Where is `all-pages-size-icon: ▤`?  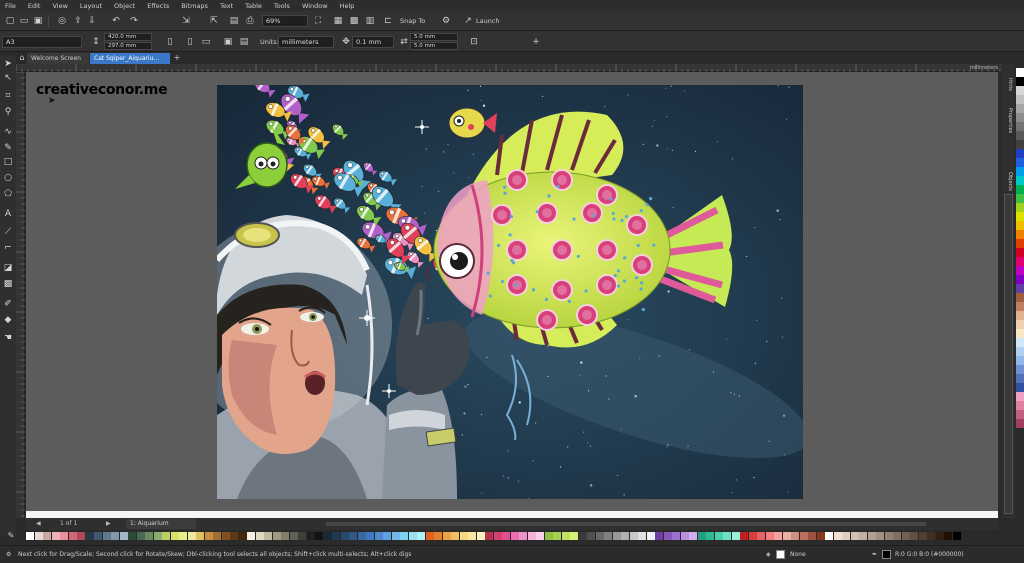 all-pages-size-icon: ▤ is located at coordinates (244, 42).